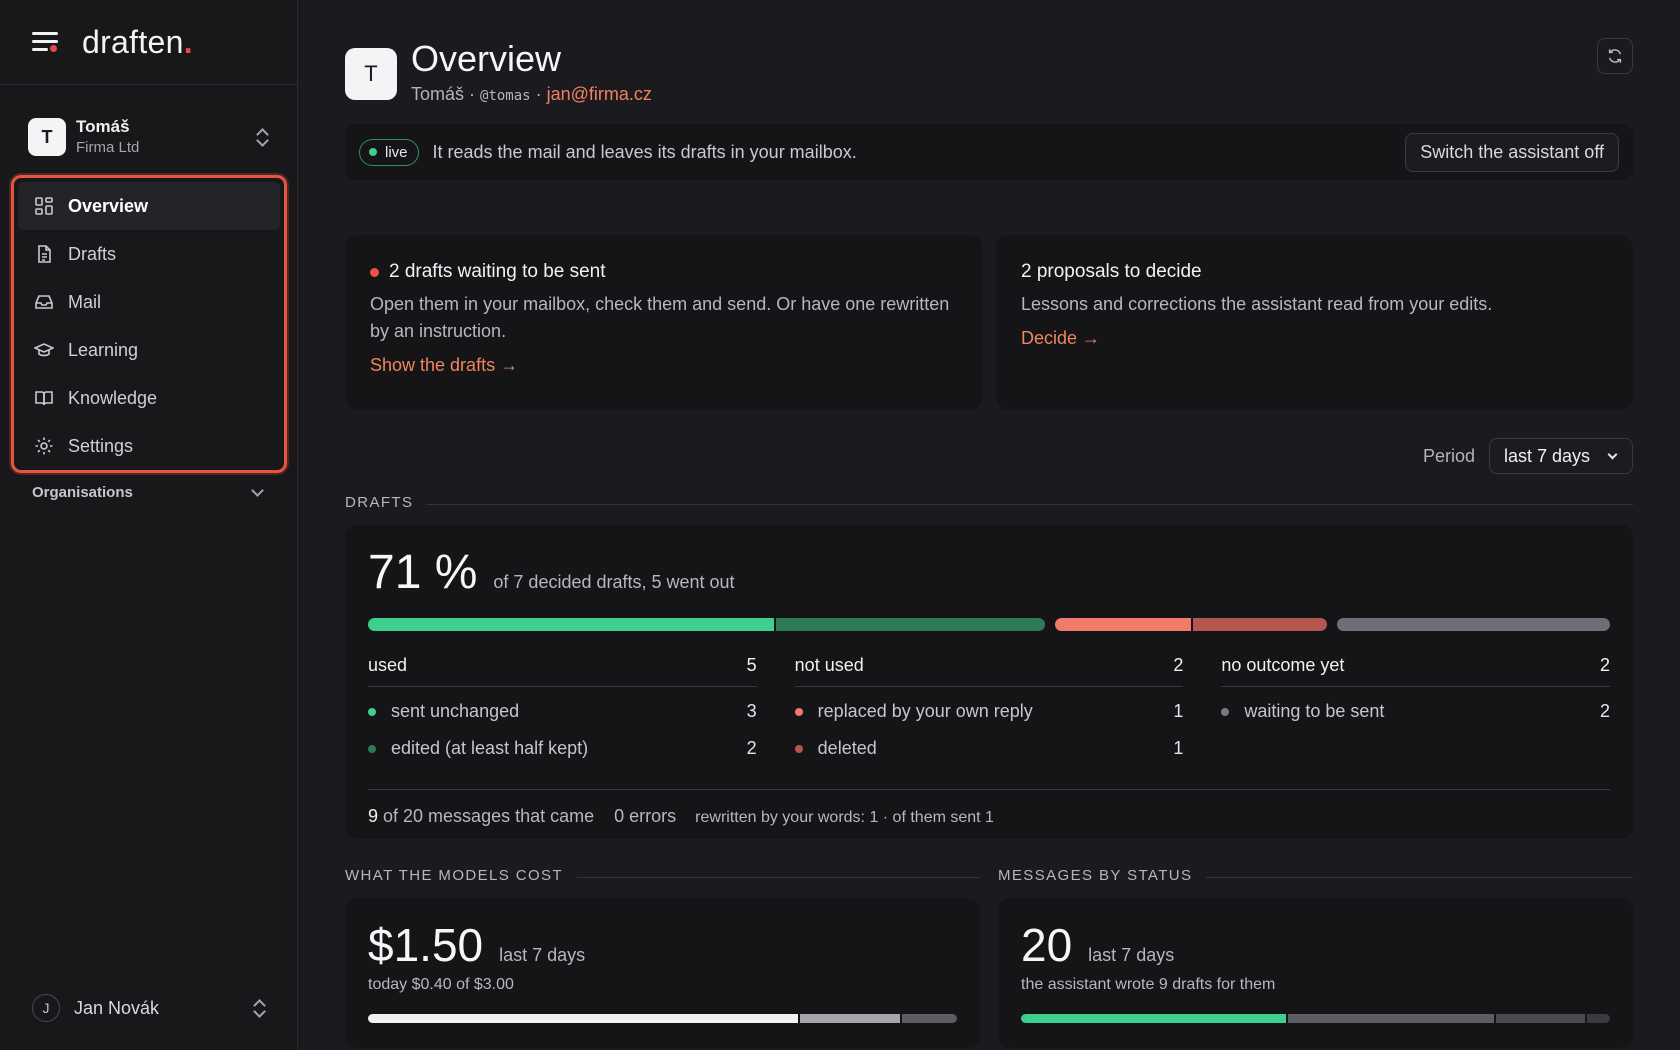  I want to click on nav-item-learning: Learning, so click(149, 350).